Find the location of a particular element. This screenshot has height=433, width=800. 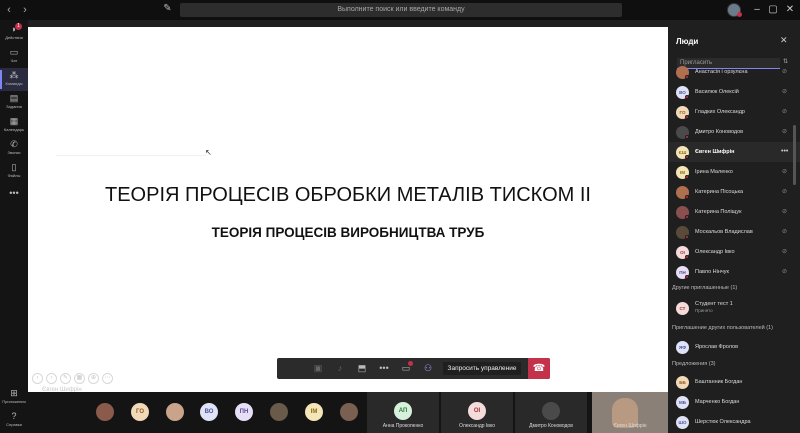

participant-name: Ірина Маленко is located at coordinates (714, 172).